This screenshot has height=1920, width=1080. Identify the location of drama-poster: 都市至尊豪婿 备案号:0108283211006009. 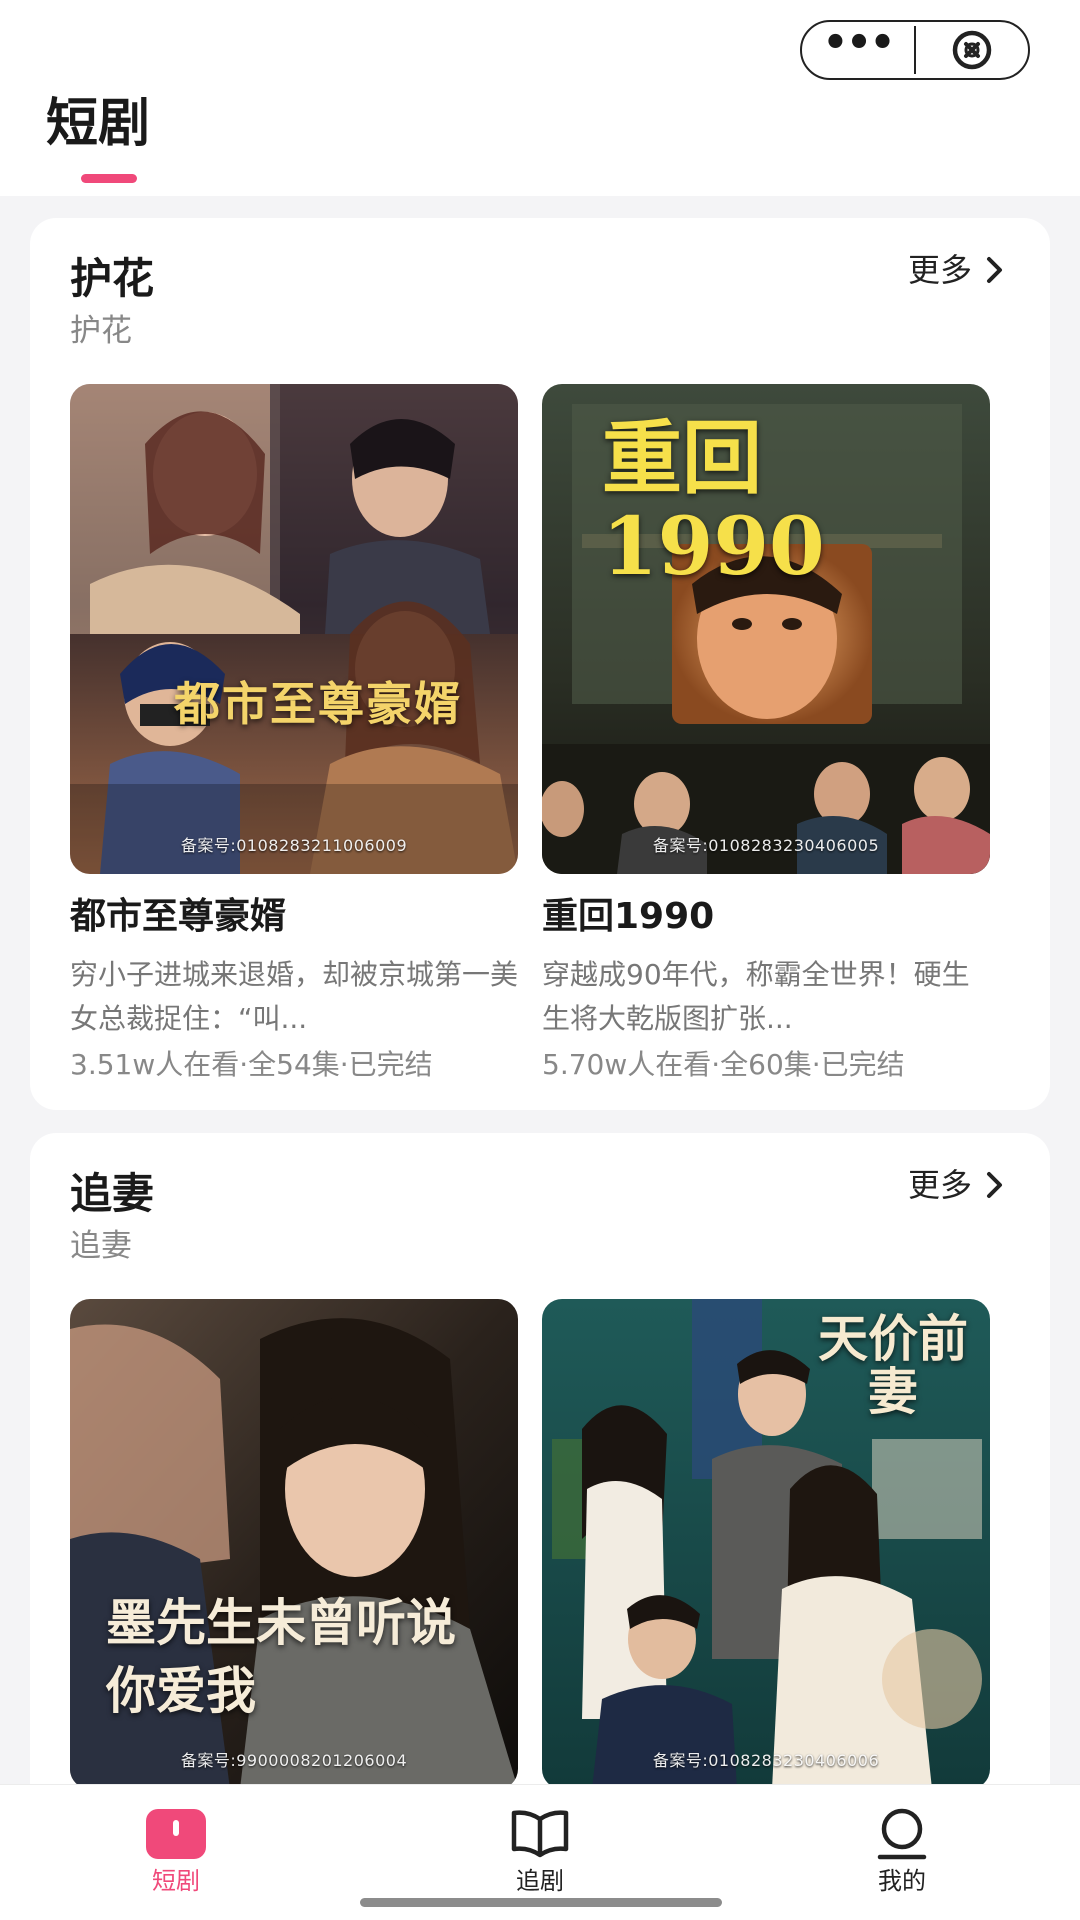
(294, 629).